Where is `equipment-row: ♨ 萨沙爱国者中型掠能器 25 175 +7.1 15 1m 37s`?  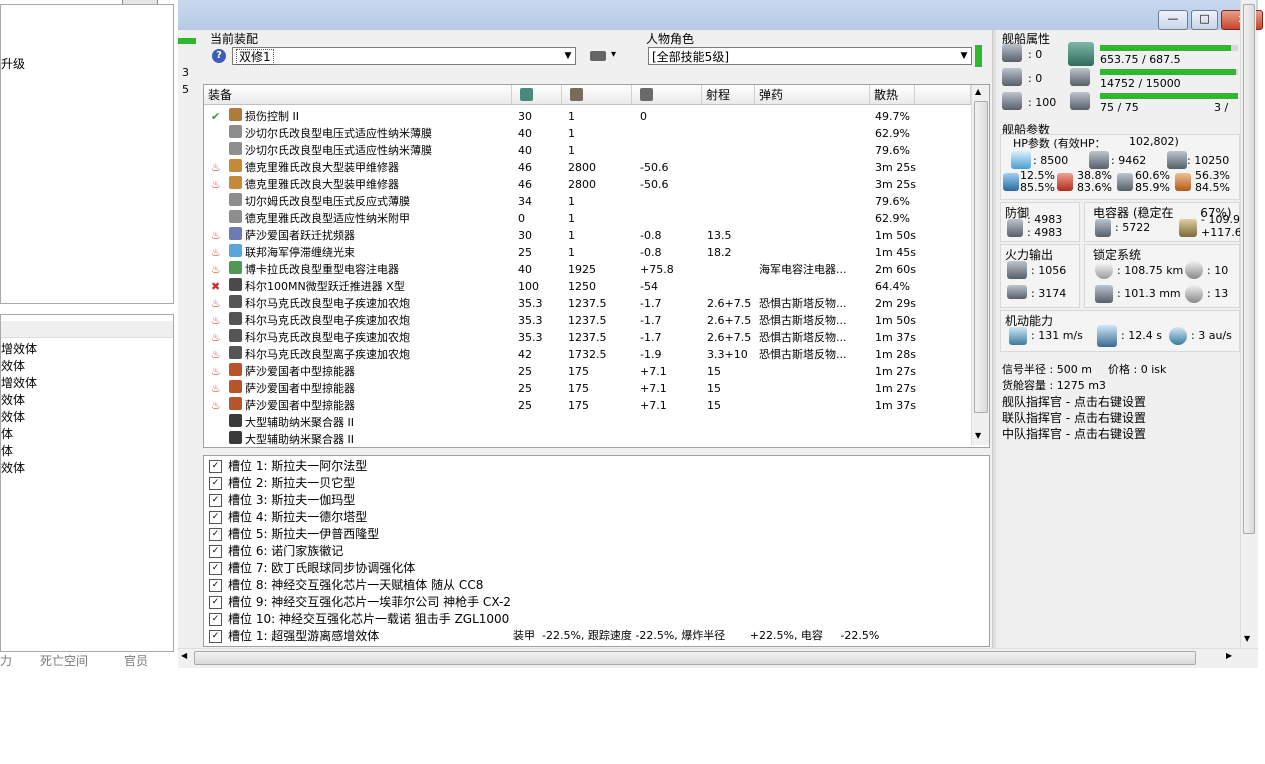 equipment-row: ♨ 萨沙爱国者中型掠能器 25 175 +7.1 15 1m 37s is located at coordinates (586, 405).